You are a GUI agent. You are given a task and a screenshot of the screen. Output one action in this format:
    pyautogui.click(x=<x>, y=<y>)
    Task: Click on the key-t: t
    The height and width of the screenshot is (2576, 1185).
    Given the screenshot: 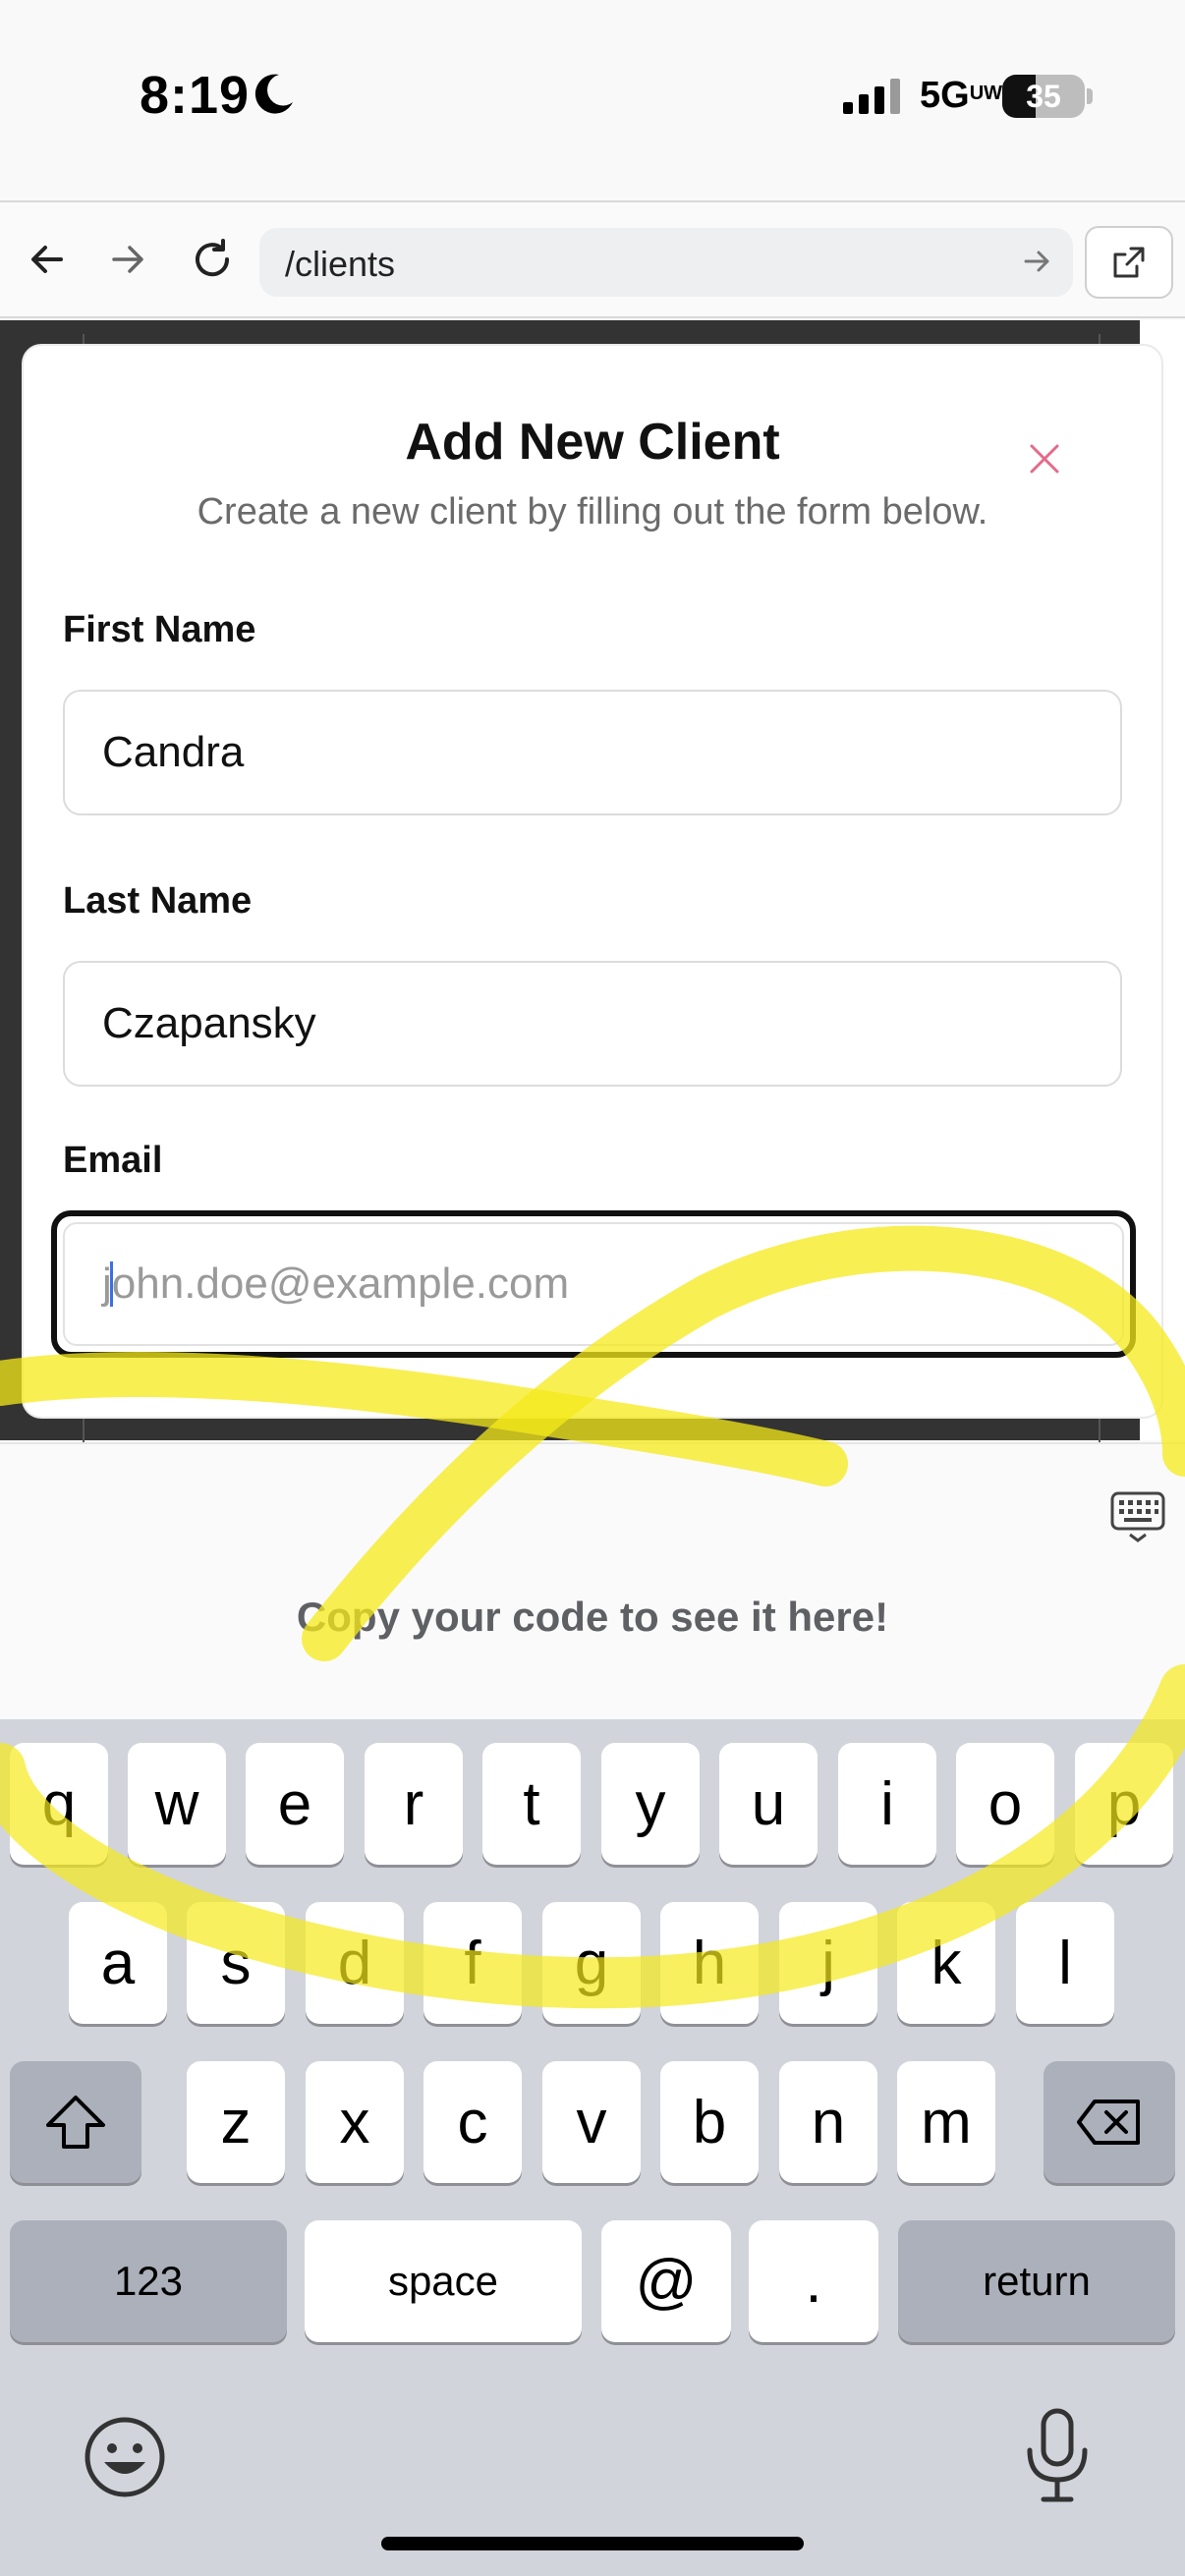 What is the action you would take?
    pyautogui.click(x=532, y=1804)
    